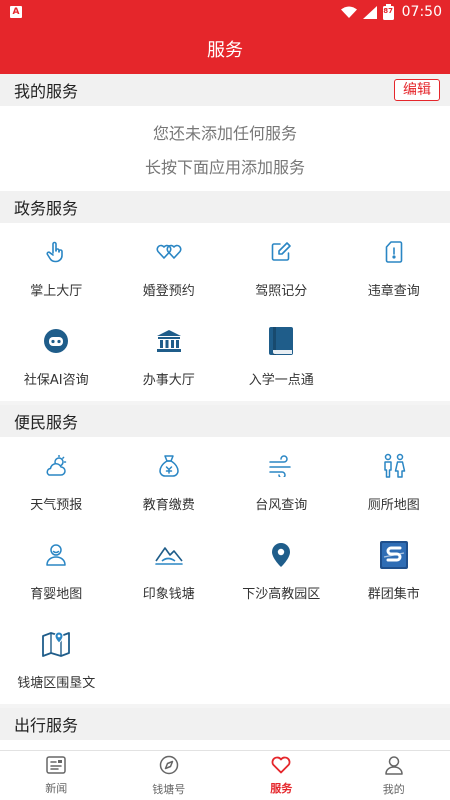 The height and width of the screenshot is (800, 450). I want to click on service-label: 天气预报, so click(56, 505).